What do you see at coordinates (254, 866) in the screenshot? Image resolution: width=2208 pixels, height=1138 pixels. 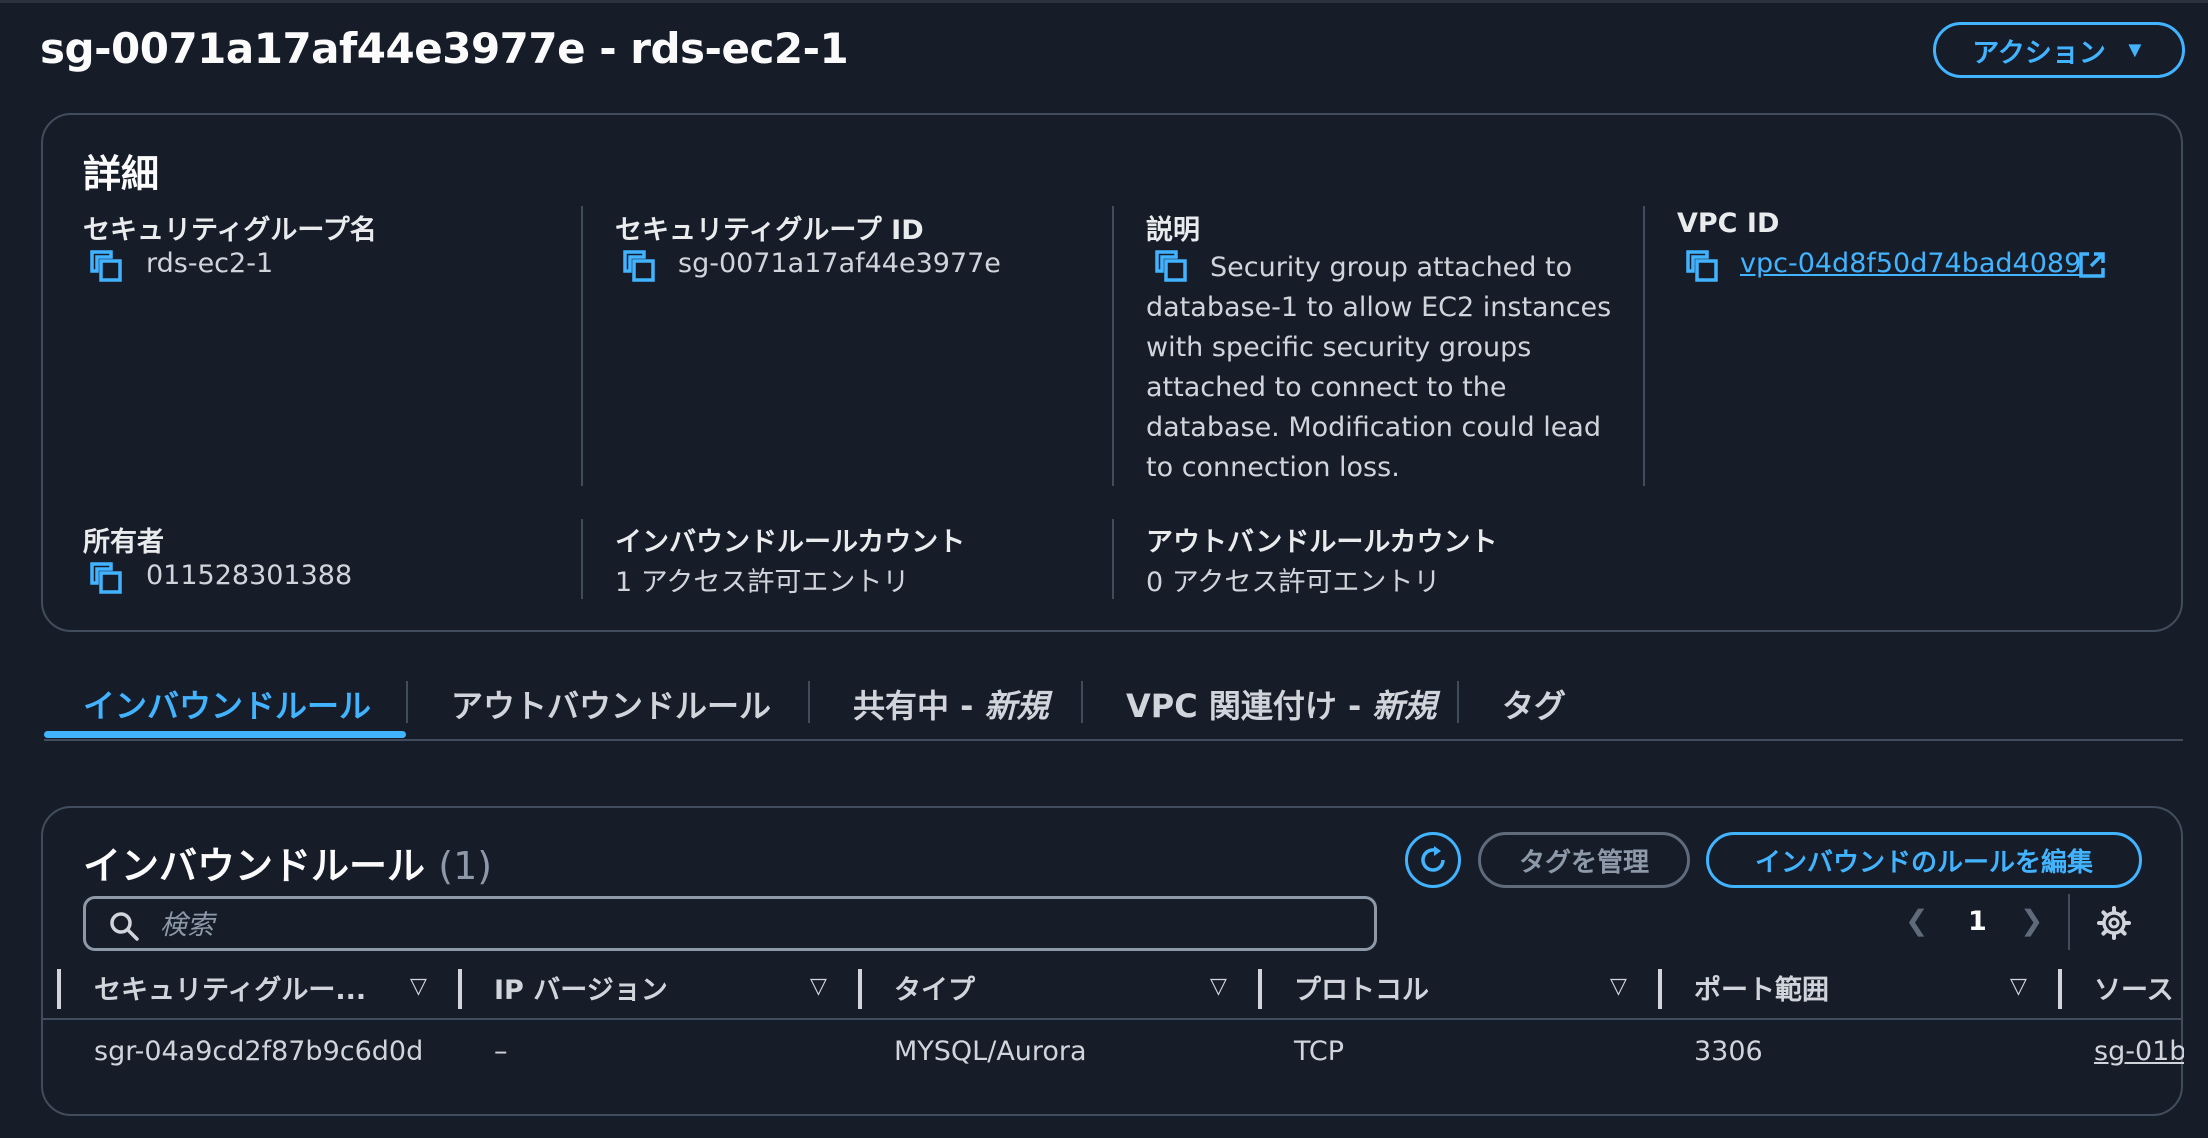 I see `rules-title-text: インバウンドルール` at bounding box center [254, 866].